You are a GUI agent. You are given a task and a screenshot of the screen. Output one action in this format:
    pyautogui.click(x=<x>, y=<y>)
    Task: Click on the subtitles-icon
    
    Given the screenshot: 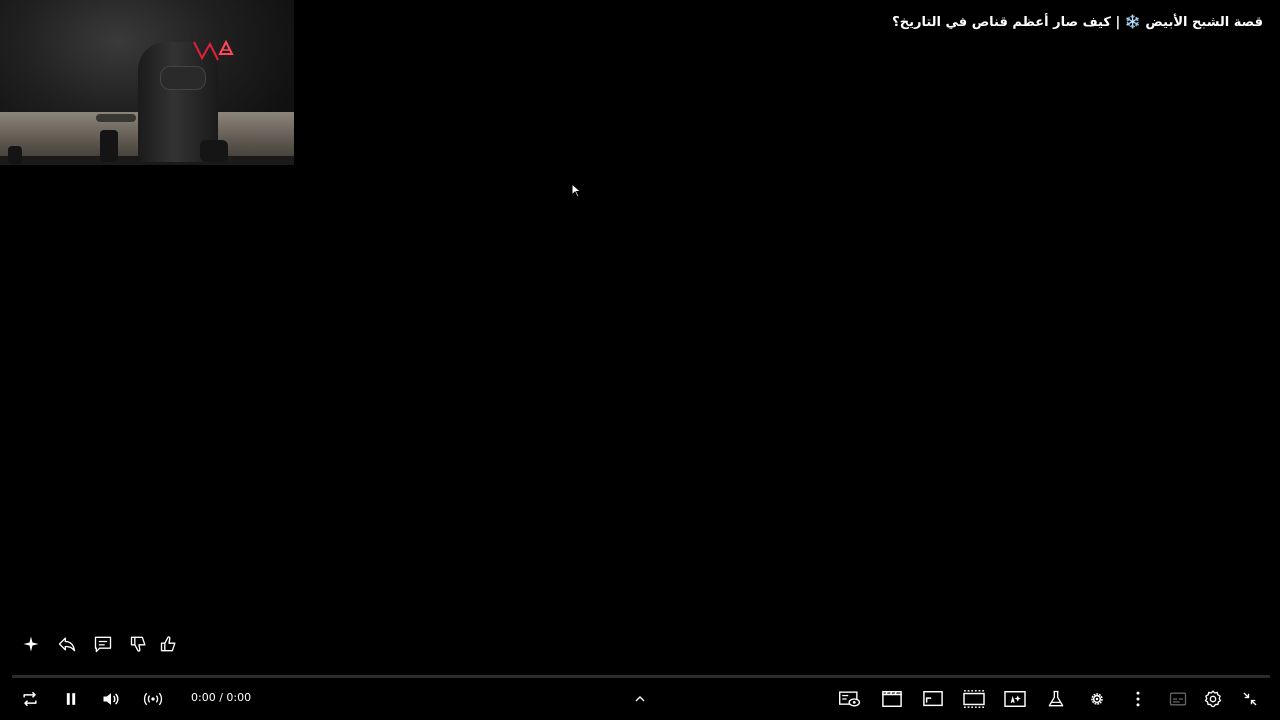 What is the action you would take?
    pyautogui.click(x=1178, y=699)
    